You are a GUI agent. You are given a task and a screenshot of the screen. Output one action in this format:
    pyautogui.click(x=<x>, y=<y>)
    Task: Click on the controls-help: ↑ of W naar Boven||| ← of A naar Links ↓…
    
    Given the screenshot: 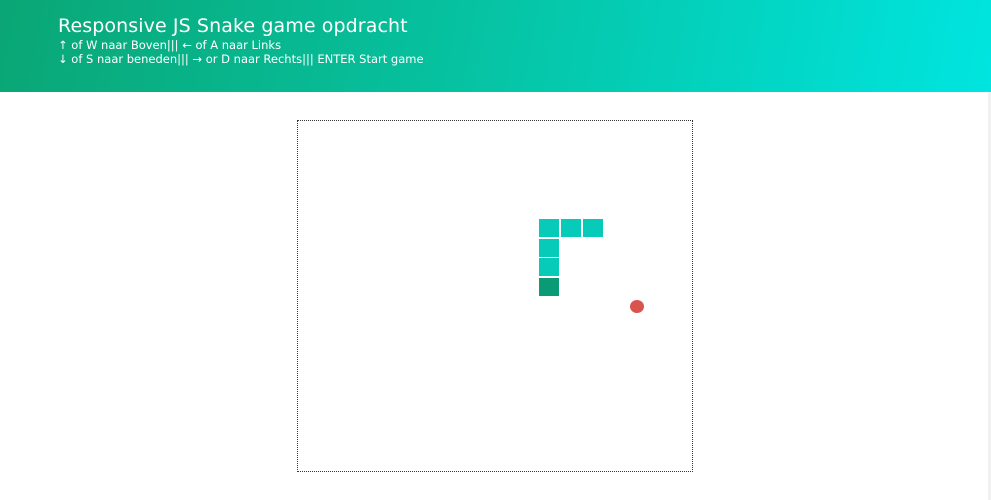 What is the action you would take?
    pyautogui.click(x=241, y=52)
    